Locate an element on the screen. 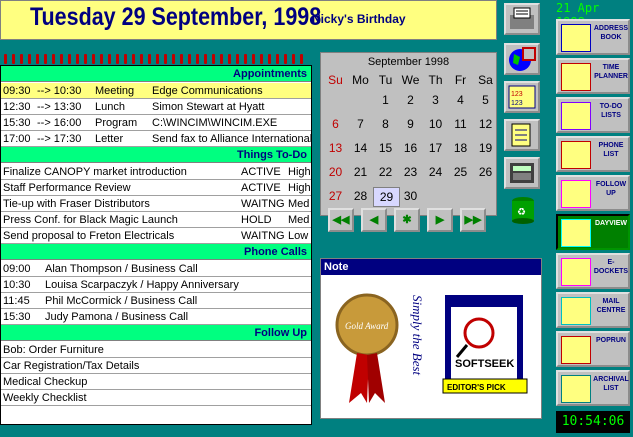 The width and height of the screenshot is (633, 437). call-row: 15:30 Judy Pamona / Business Call is located at coordinates (156, 317).